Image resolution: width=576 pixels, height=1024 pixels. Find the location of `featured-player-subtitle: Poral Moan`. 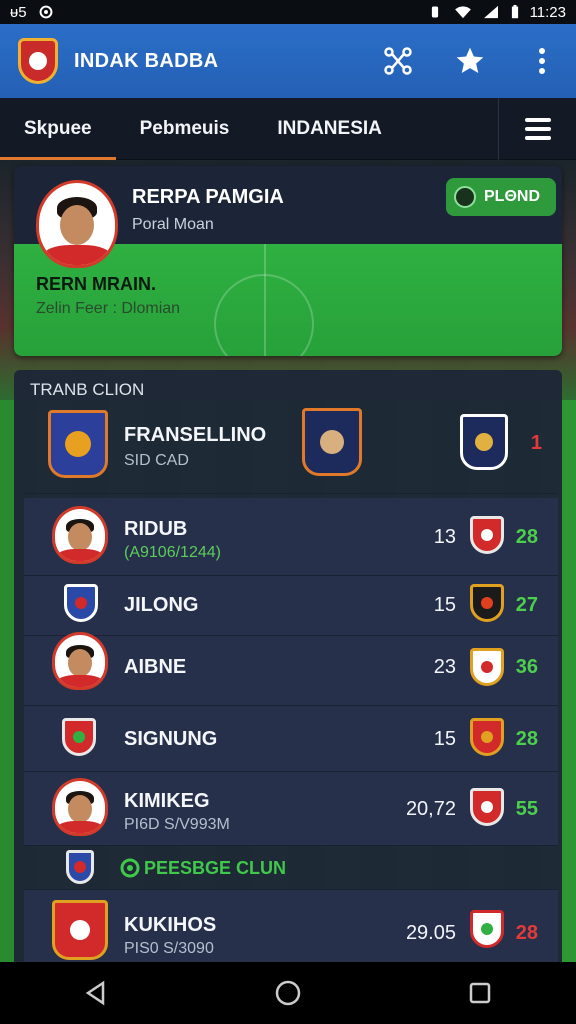

featured-player-subtitle: Poral Moan is located at coordinates (173, 224).